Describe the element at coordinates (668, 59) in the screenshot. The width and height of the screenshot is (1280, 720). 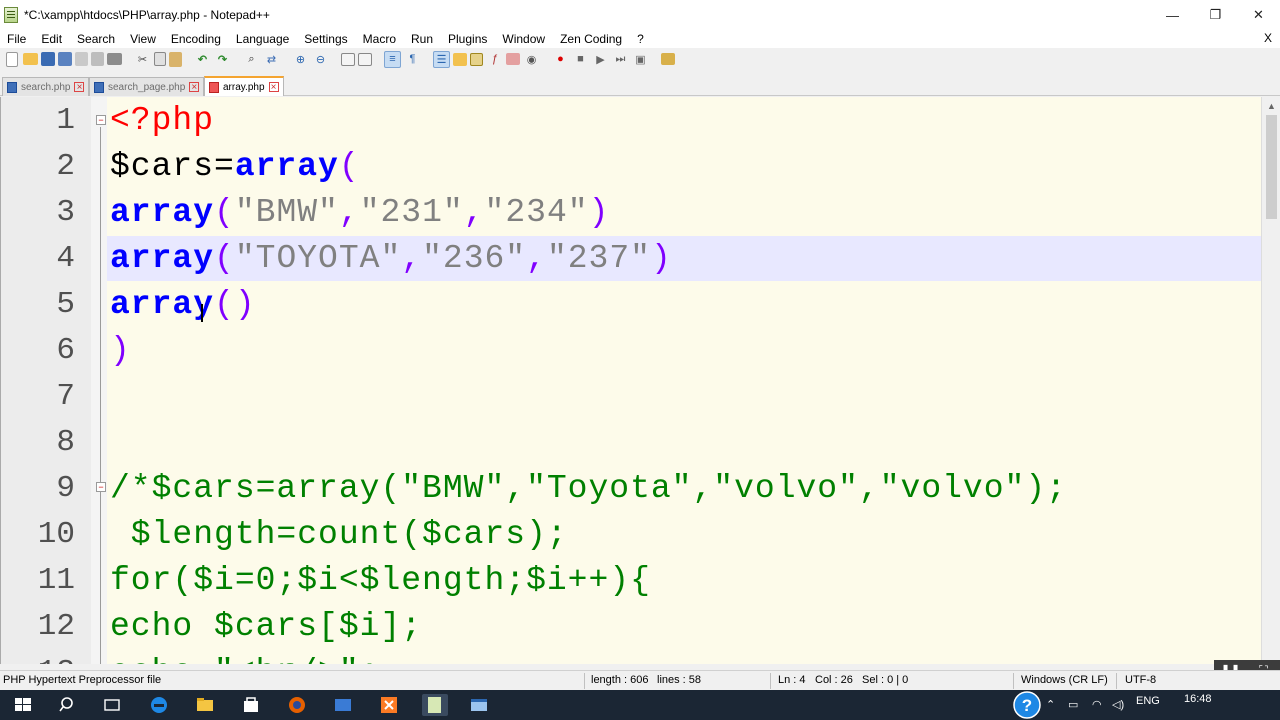
I see `run-icon` at that location.